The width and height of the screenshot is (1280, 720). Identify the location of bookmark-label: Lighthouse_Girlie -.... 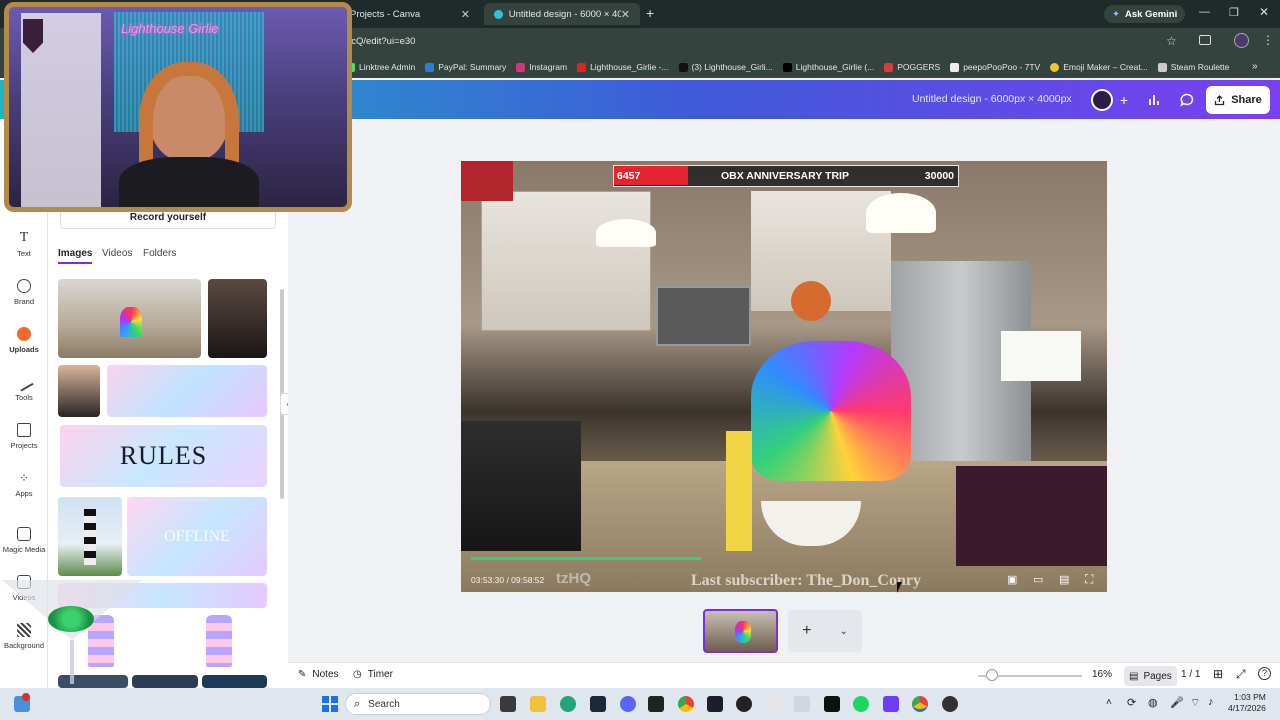
(629, 67).